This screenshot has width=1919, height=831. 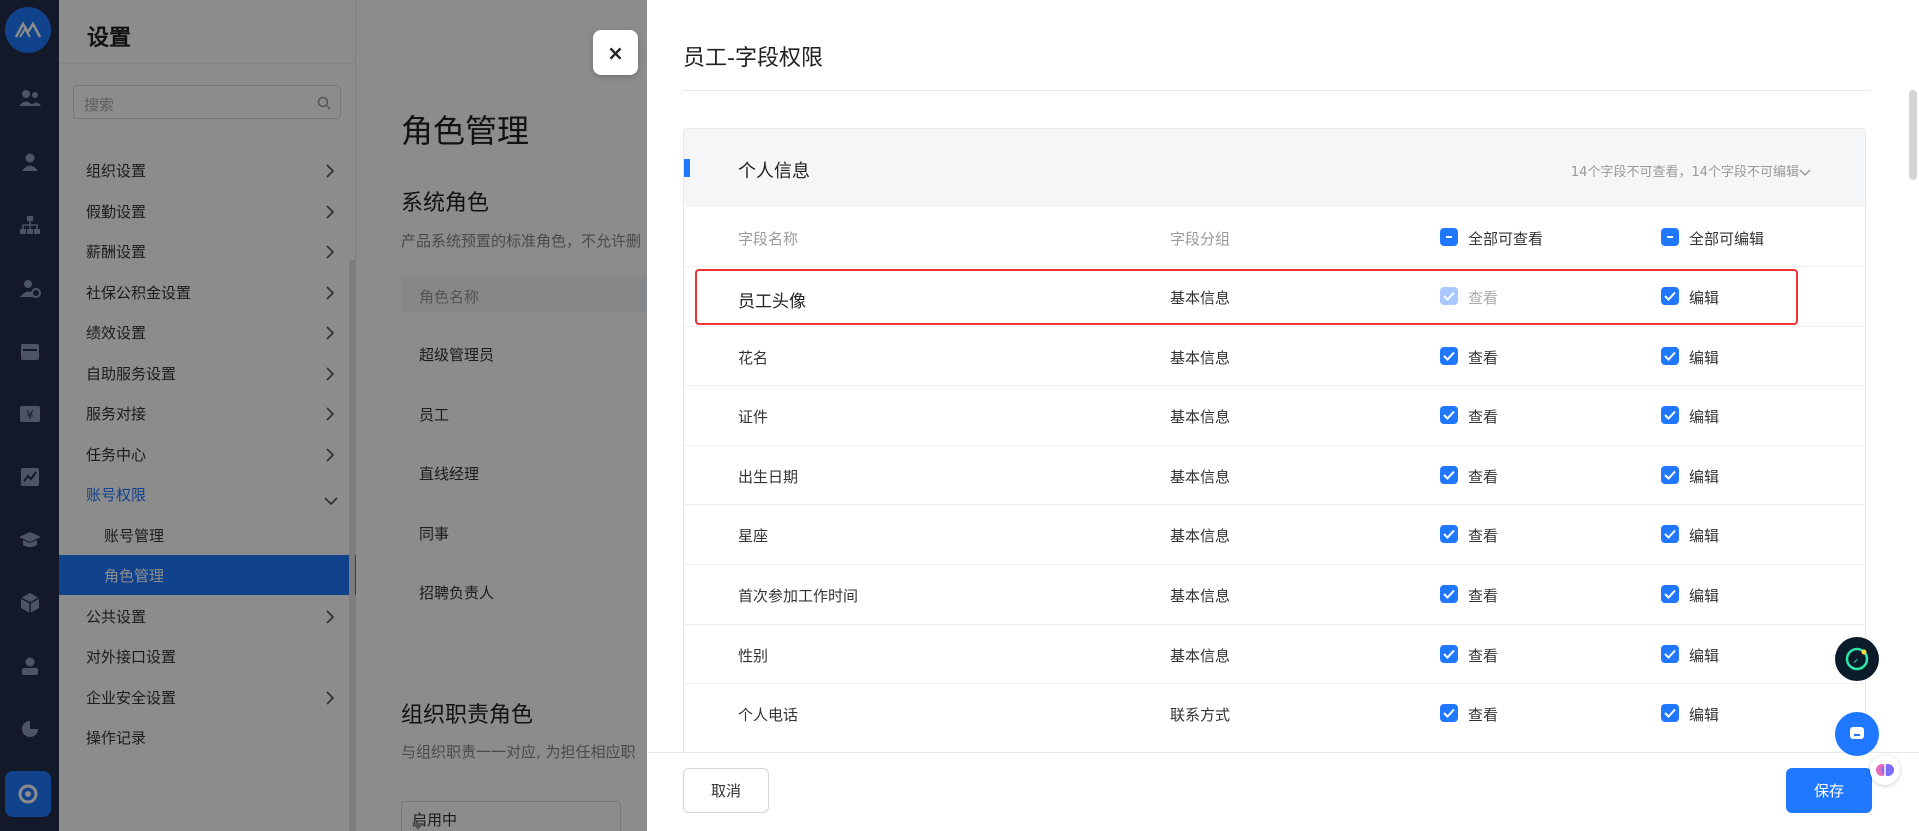 I want to click on group-accent-bar, so click(x=687, y=168).